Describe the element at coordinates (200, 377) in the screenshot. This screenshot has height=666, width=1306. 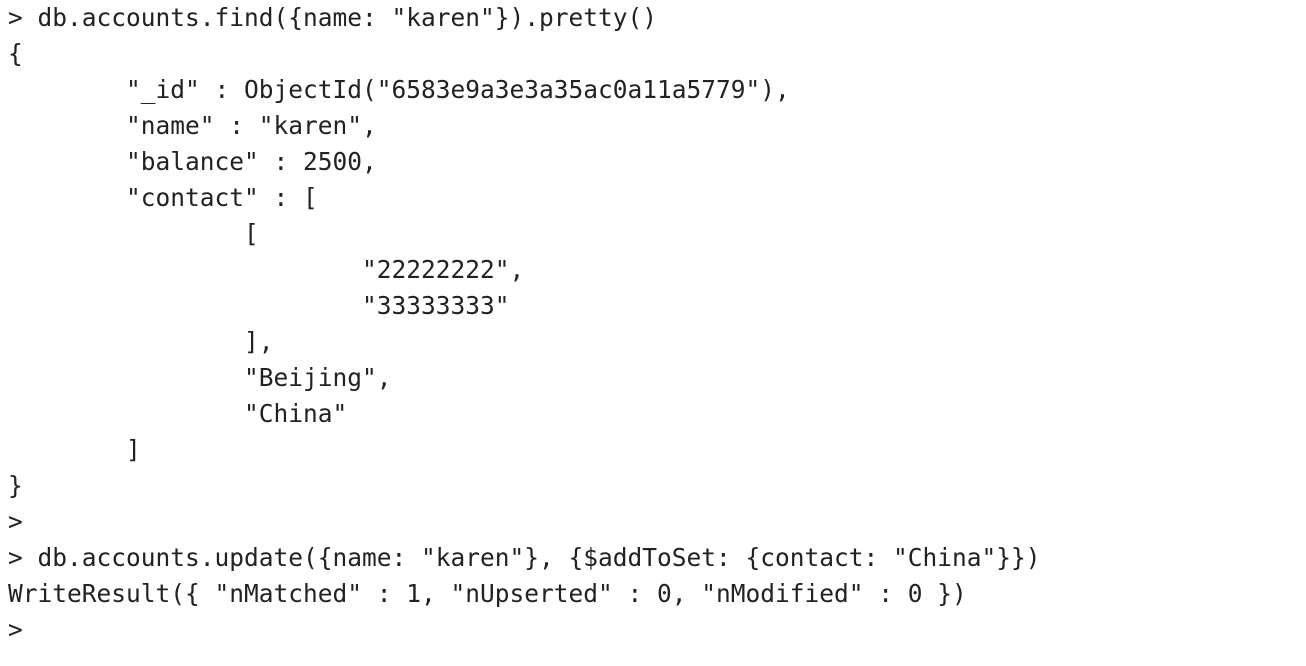
I see `output-city-line: "Beijing",` at that location.